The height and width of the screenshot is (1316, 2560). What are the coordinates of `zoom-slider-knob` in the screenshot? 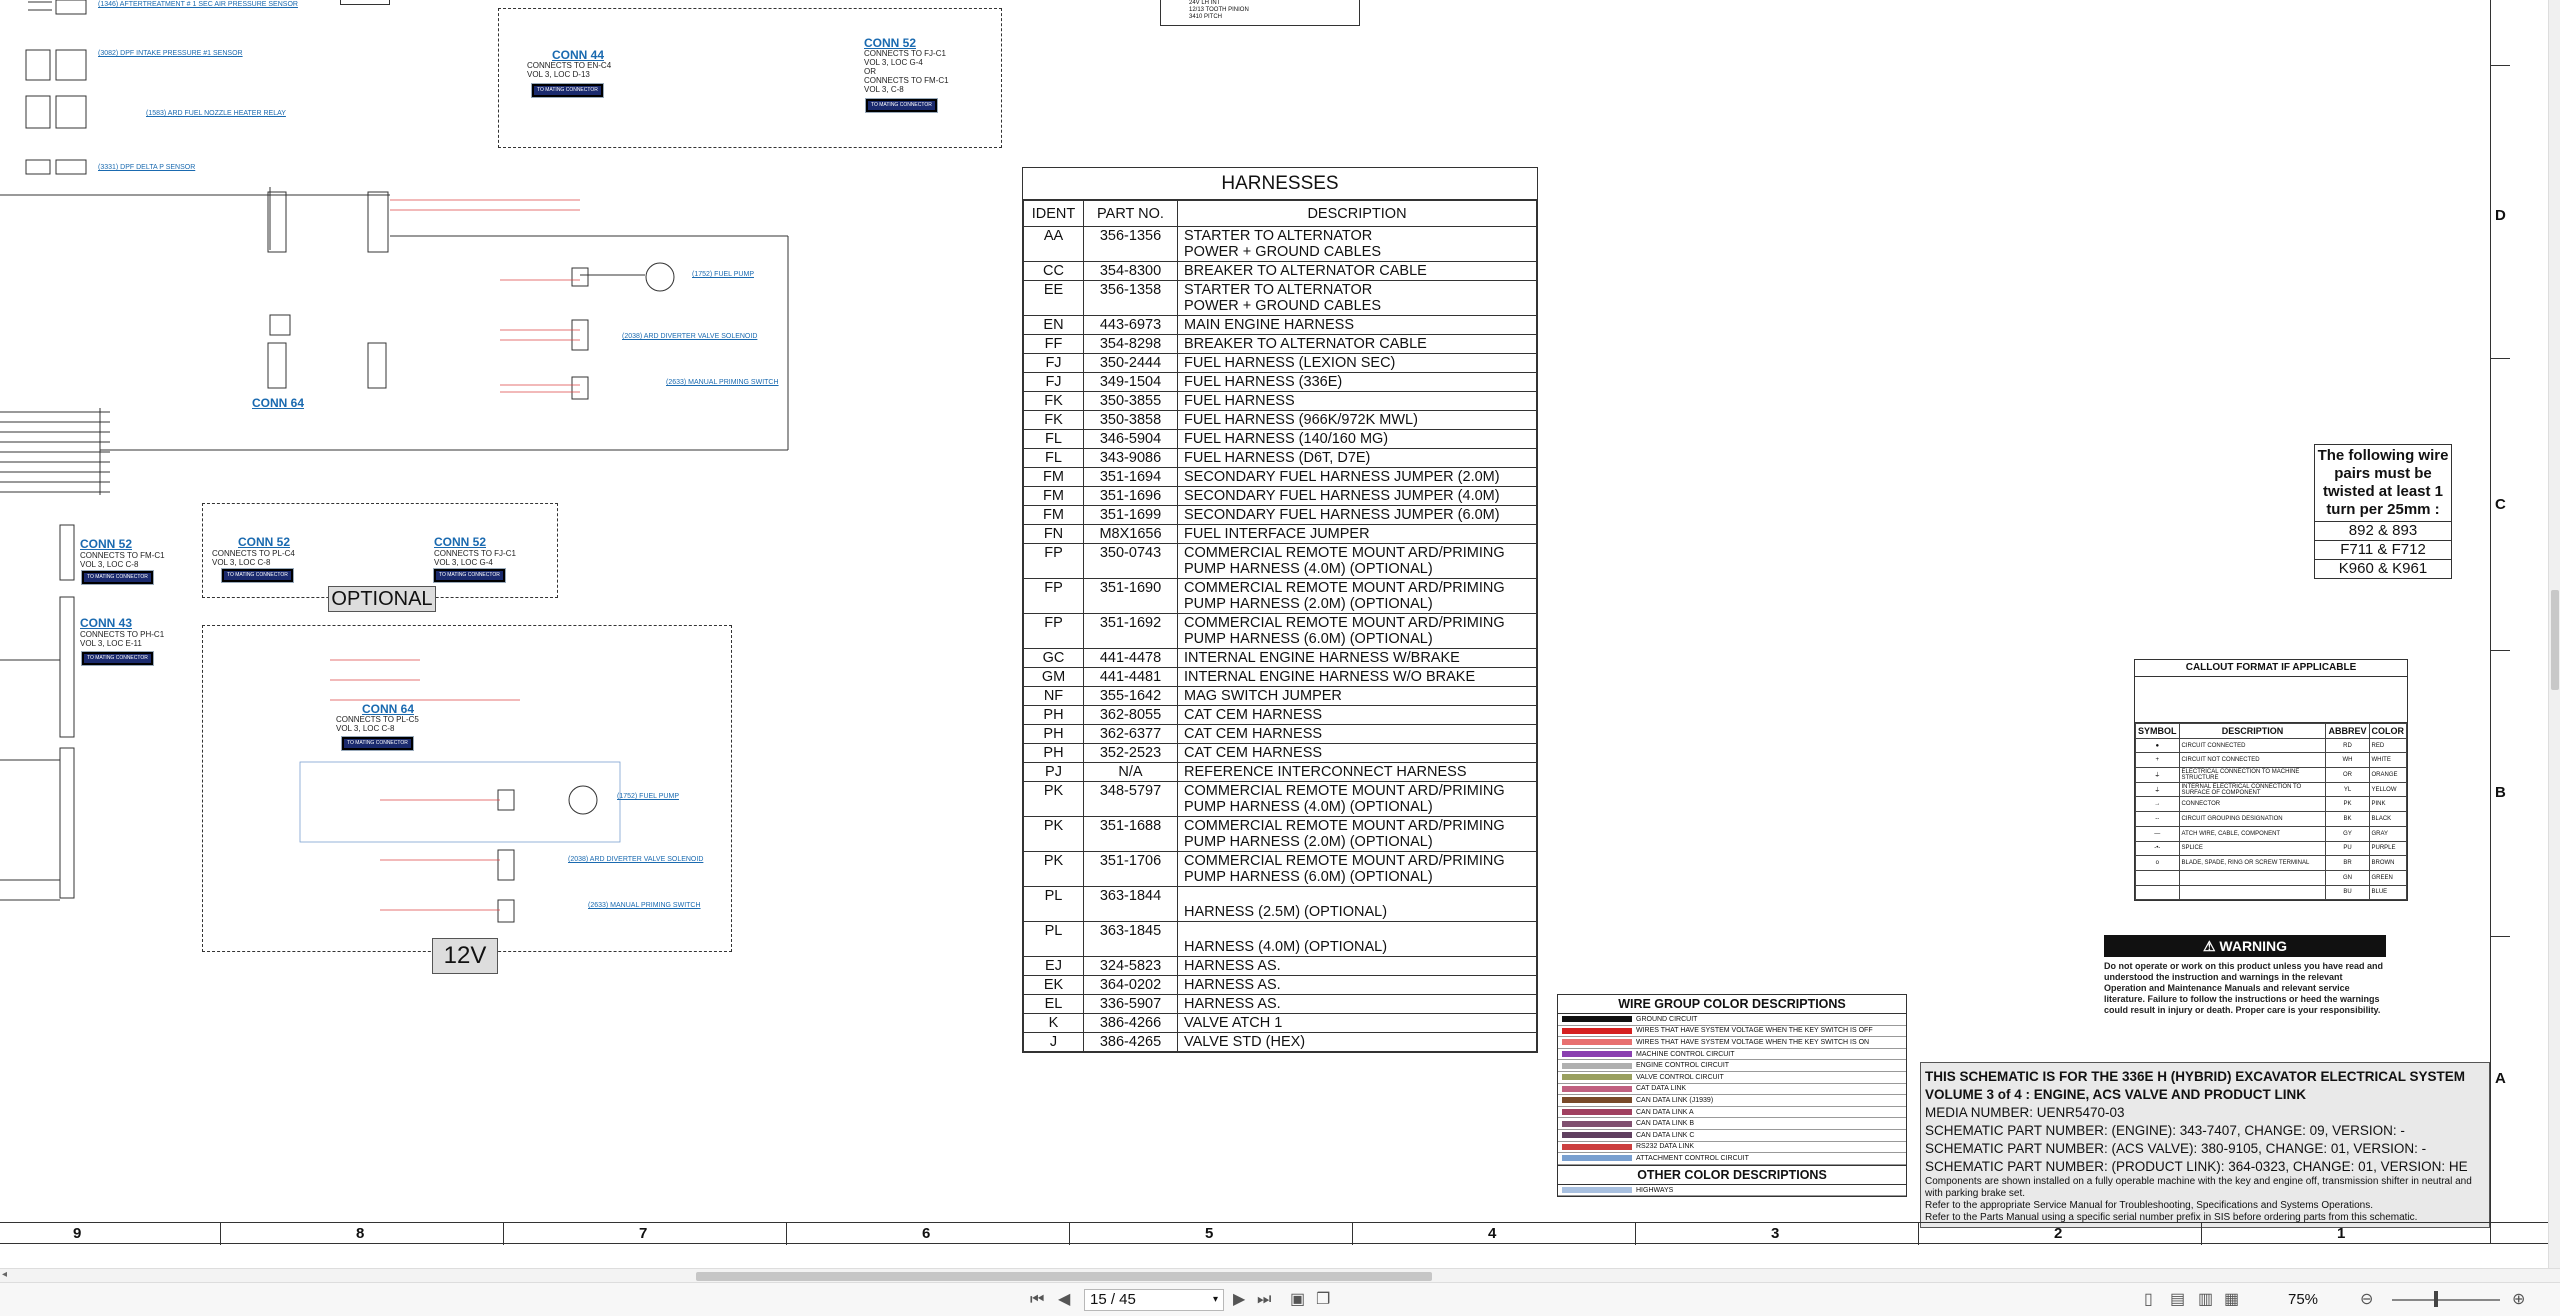 It's located at (2436, 1299).